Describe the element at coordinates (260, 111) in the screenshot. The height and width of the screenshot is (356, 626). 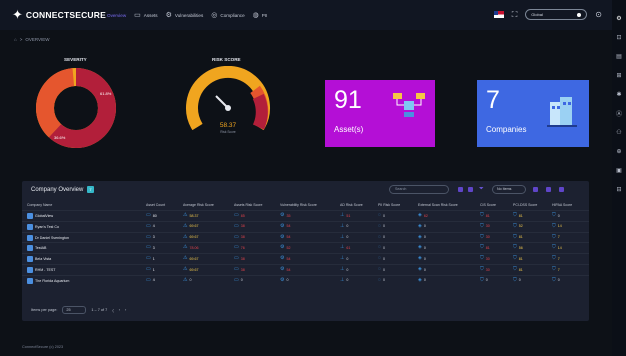
I see `gauge-critical-arc` at that location.